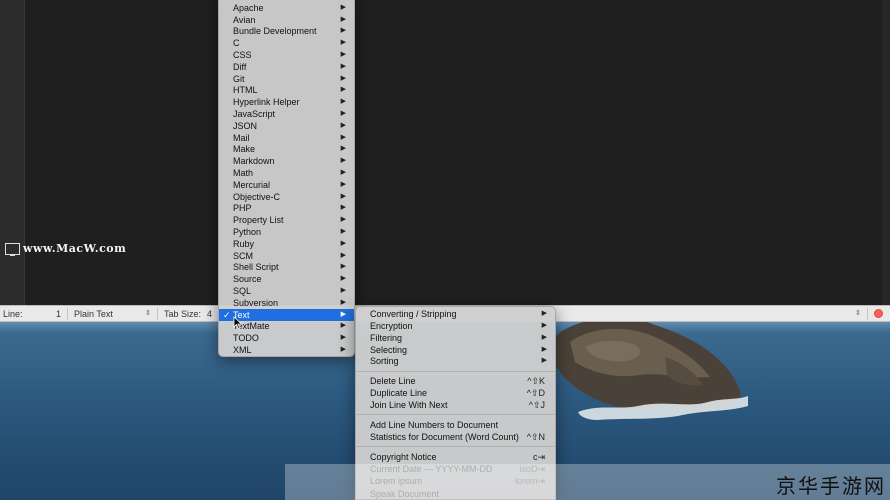 Image resolution: width=890 pixels, height=500 pixels. What do you see at coordinates (286, 350) in the screenshot?
I see `menu-item-xml: XML ▶` at bounding box center [286, 350].